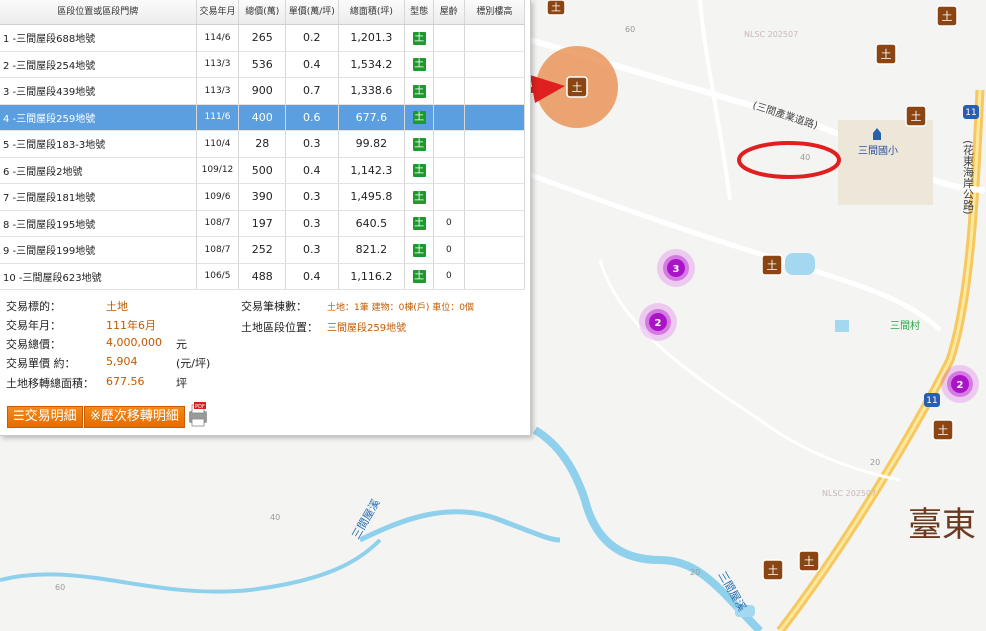 The image size is (986, 631). I want to click on location-value: 三間屋段259地號, so click(367, 328).